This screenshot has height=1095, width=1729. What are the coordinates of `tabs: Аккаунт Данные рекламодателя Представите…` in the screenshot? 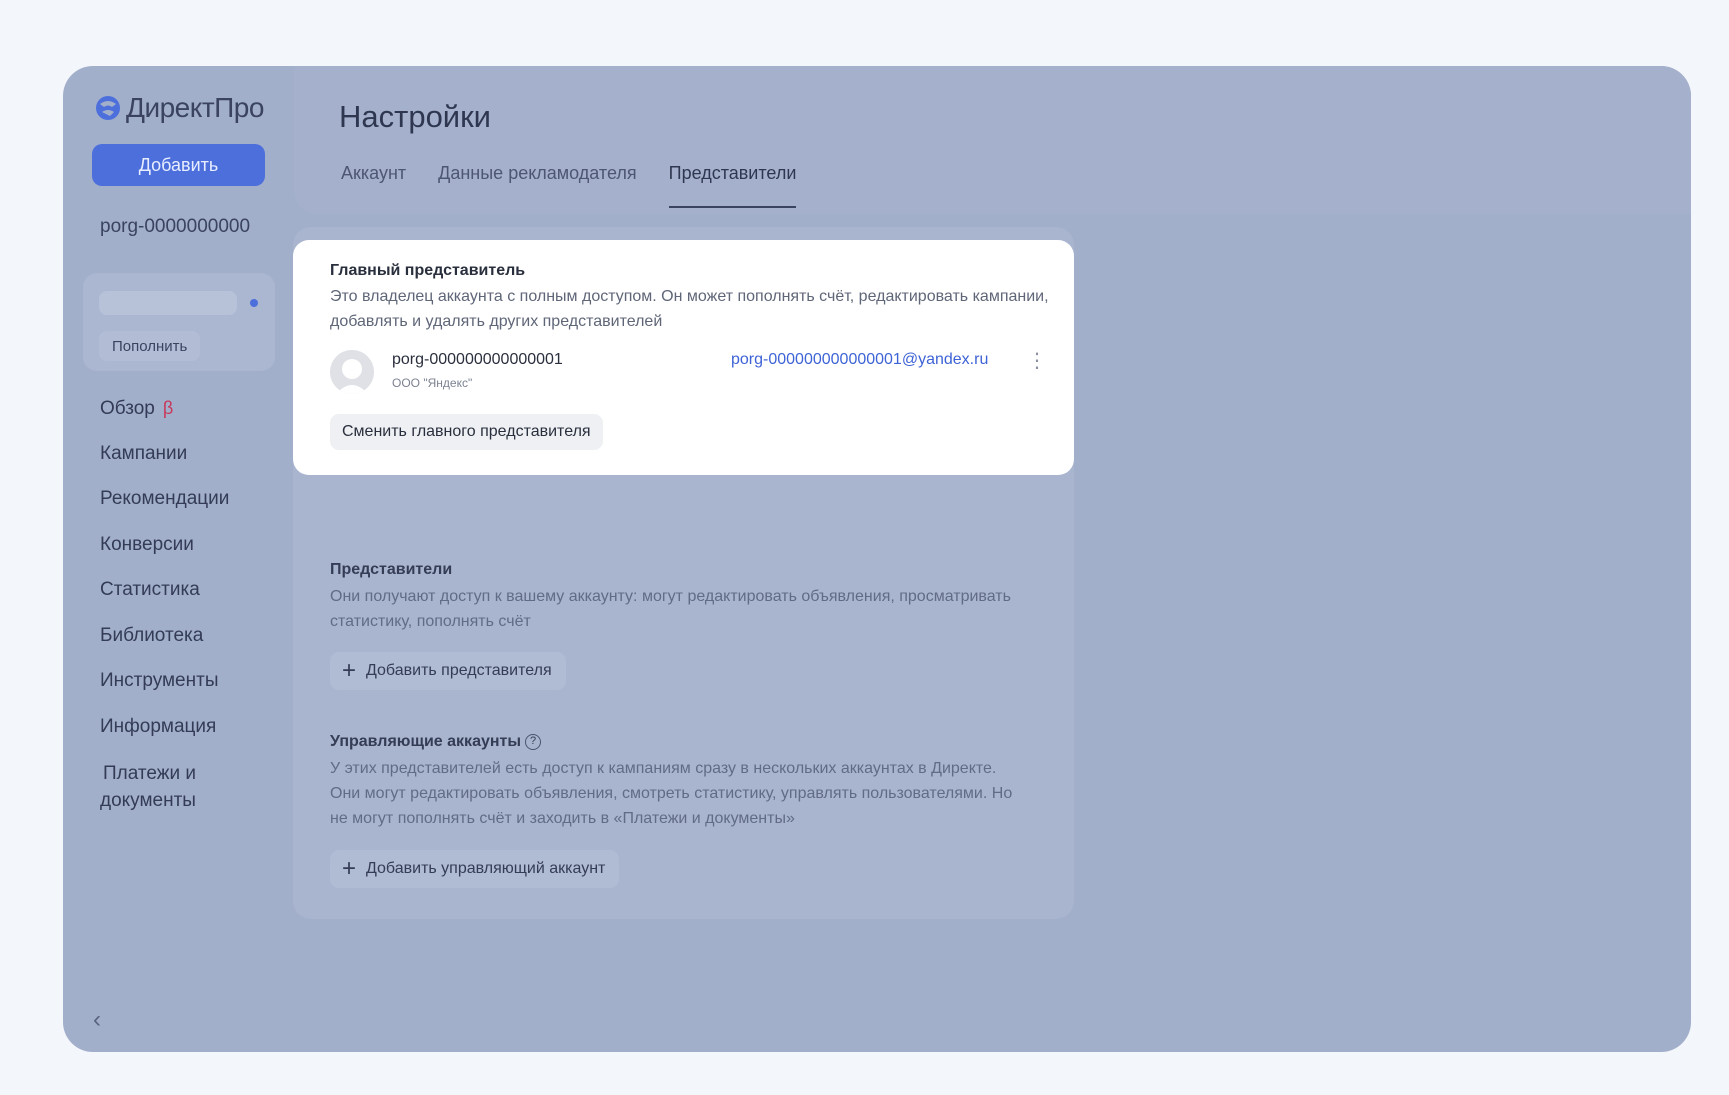 It's located at (584, 185).